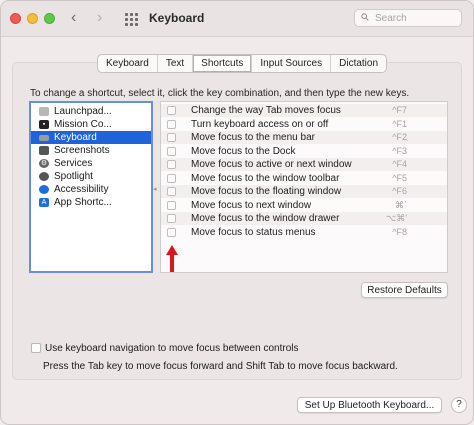 This screenshot has height=425, width=474. I want to click on category-label: Keyboard, so click(75, 137).